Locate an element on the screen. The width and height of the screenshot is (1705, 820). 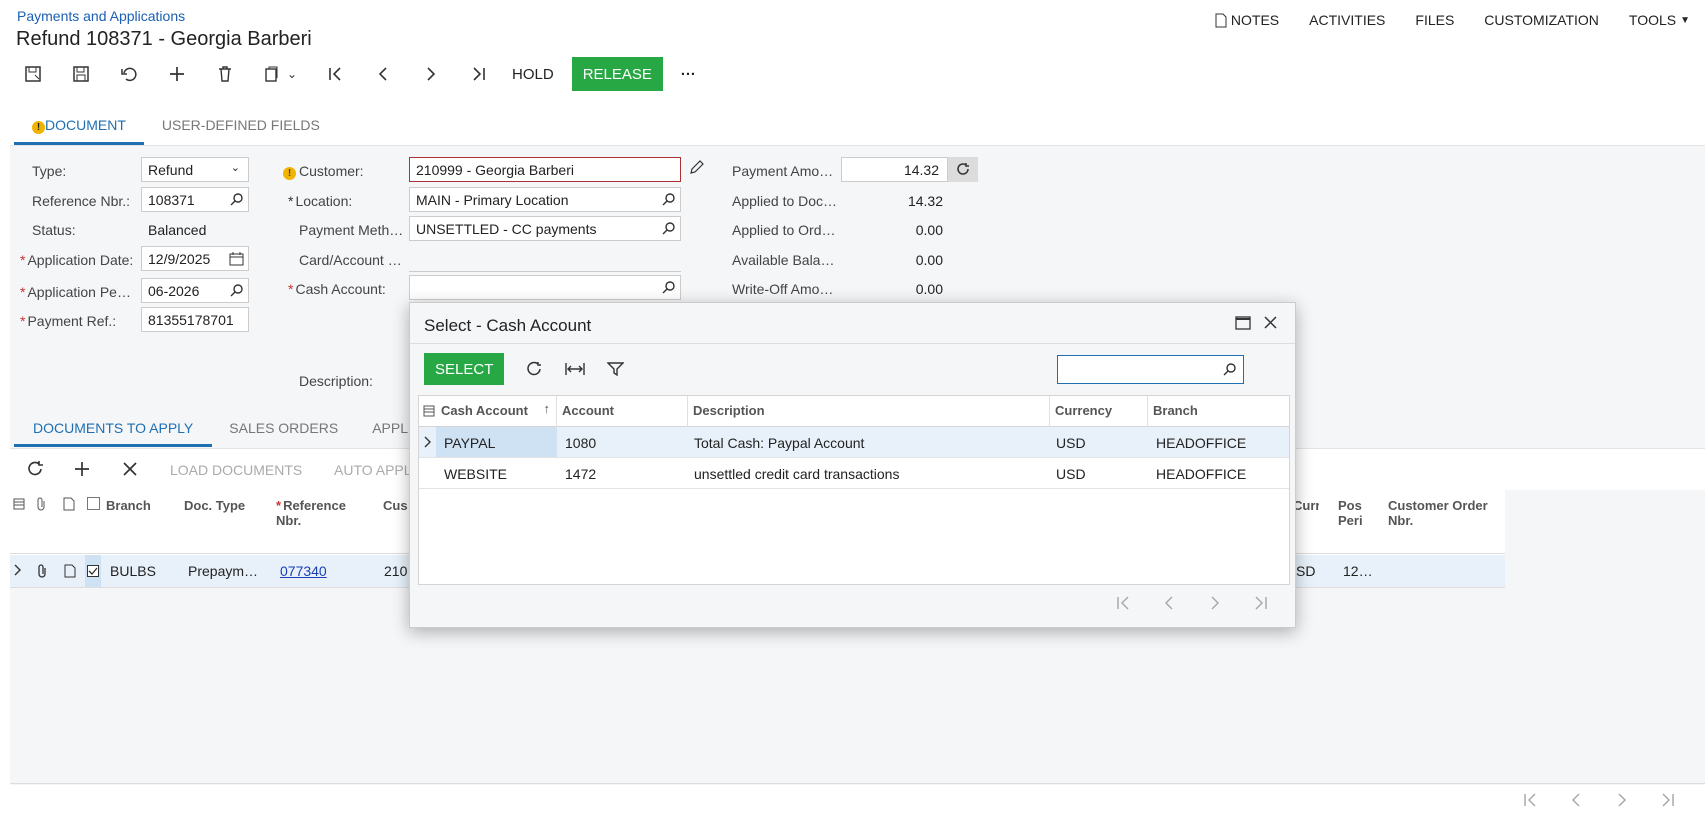
page-title: Refund 108371 - Georgia Barberi is located at coordinates (164, 39).